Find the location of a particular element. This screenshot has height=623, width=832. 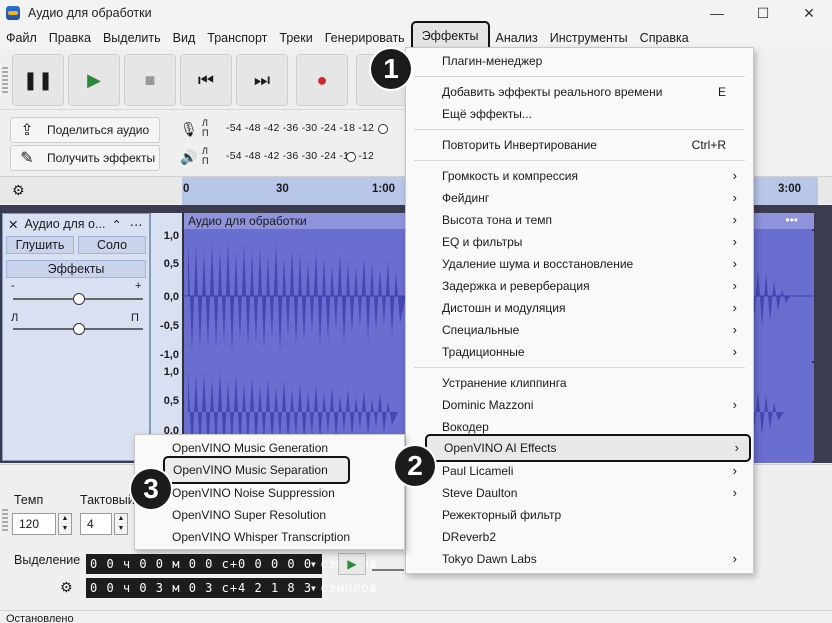

tempo-input: 120 is located at coordinates (34, 524).